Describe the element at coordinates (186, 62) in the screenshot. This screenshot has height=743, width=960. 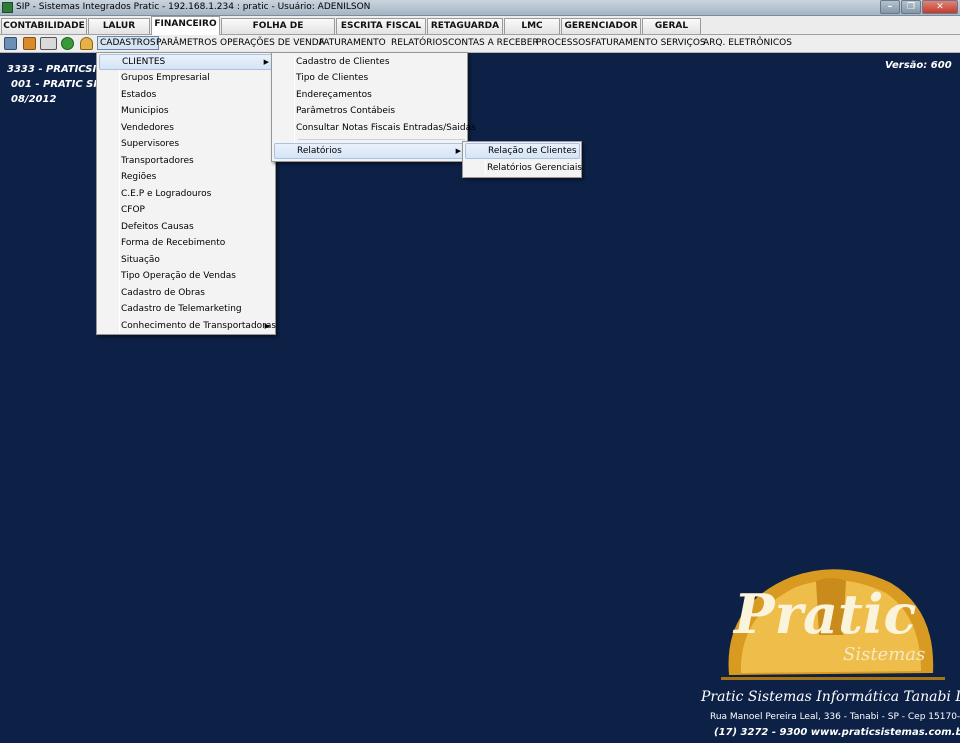
I see `menu-item-clientes: CLIENTES ▶` at that location.